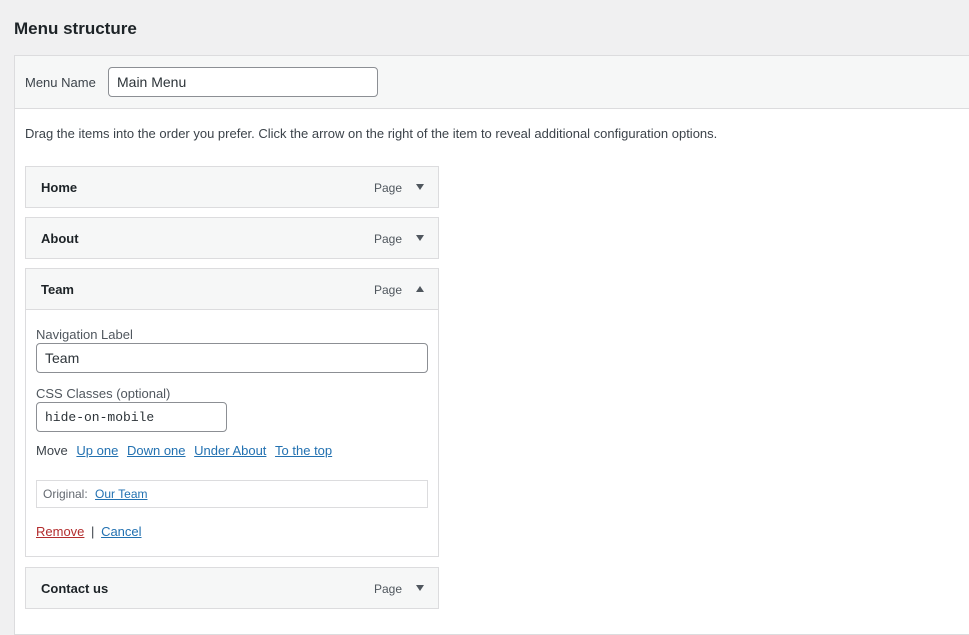 The width and height of the screenshot is (969, 635). What do you see at coordinates (230, 450) in the screenshot?
I see `move-under-about-link: Under About` at bounding box center [230, 450].